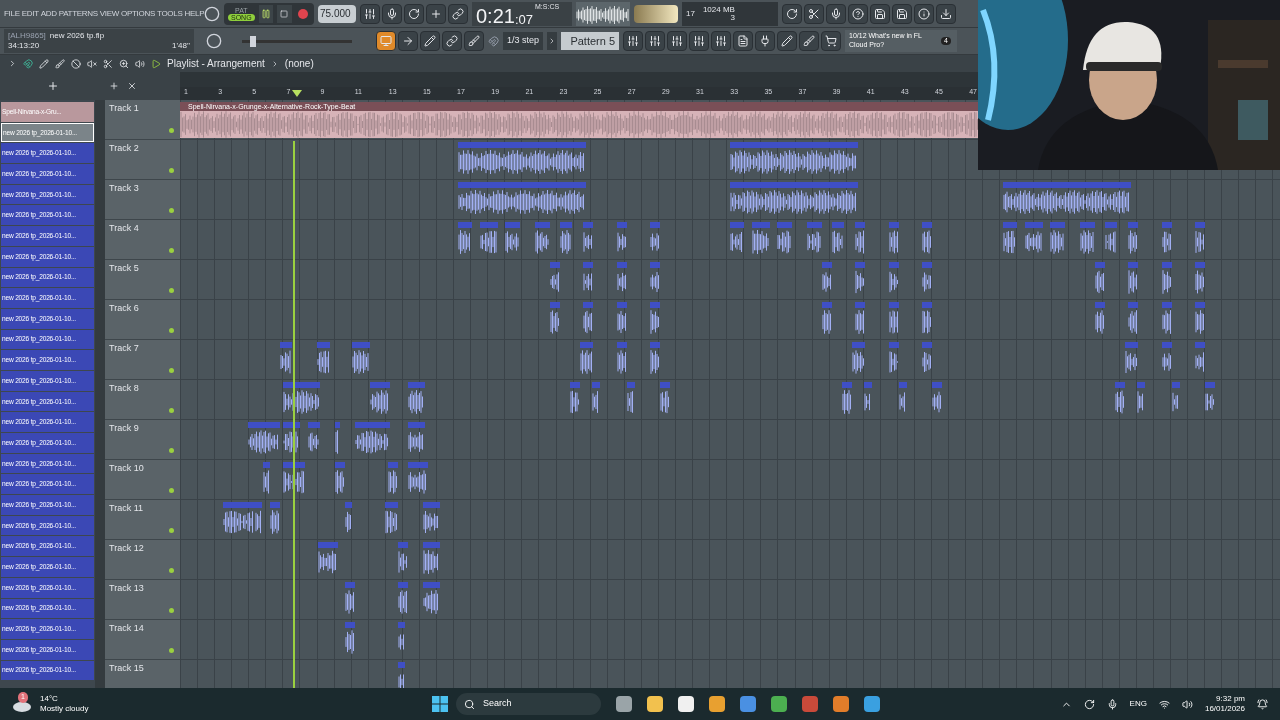 This screenshot has height=720, width=1280. Describe the element at coordinates (732, 17) in the screenshot. I see `polyphony-reading: 3` at that location.